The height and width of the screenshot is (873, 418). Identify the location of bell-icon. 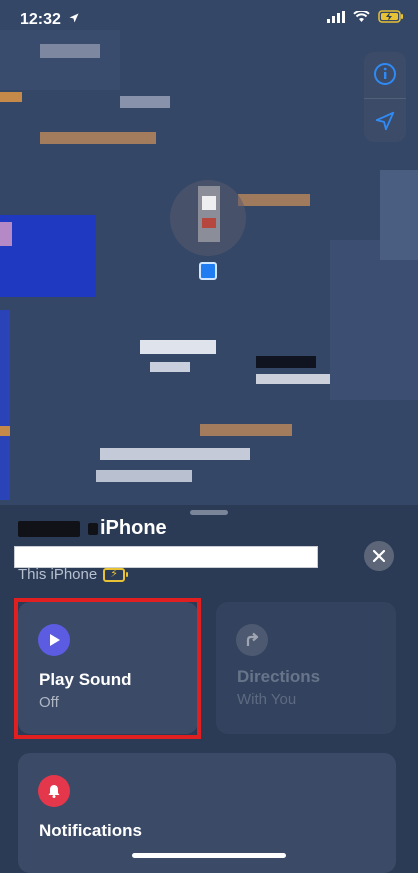
(54, 791).